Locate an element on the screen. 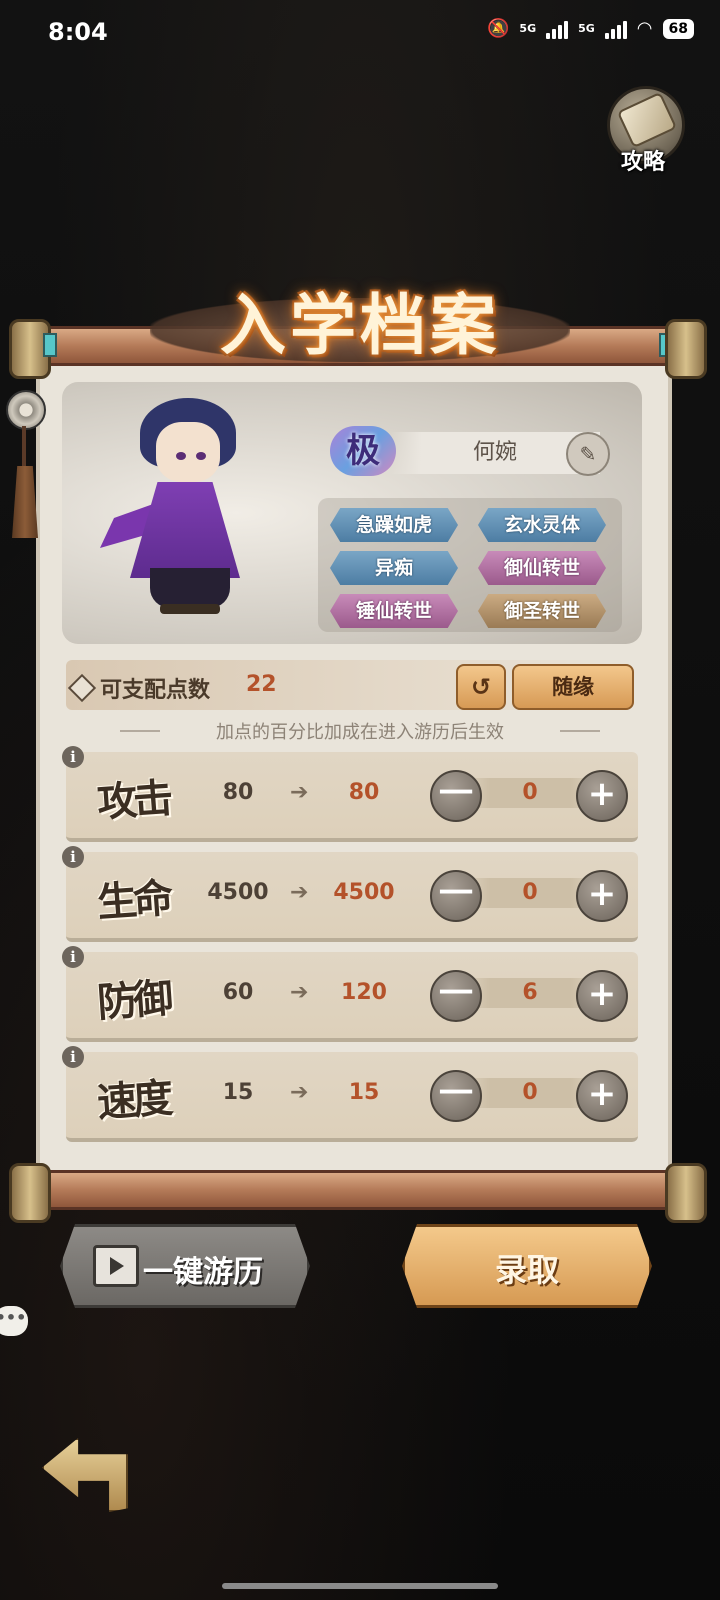 The width and height of the screenshot is (720, 1600). network-label-2: 5G is located at coordinates (586, 28).